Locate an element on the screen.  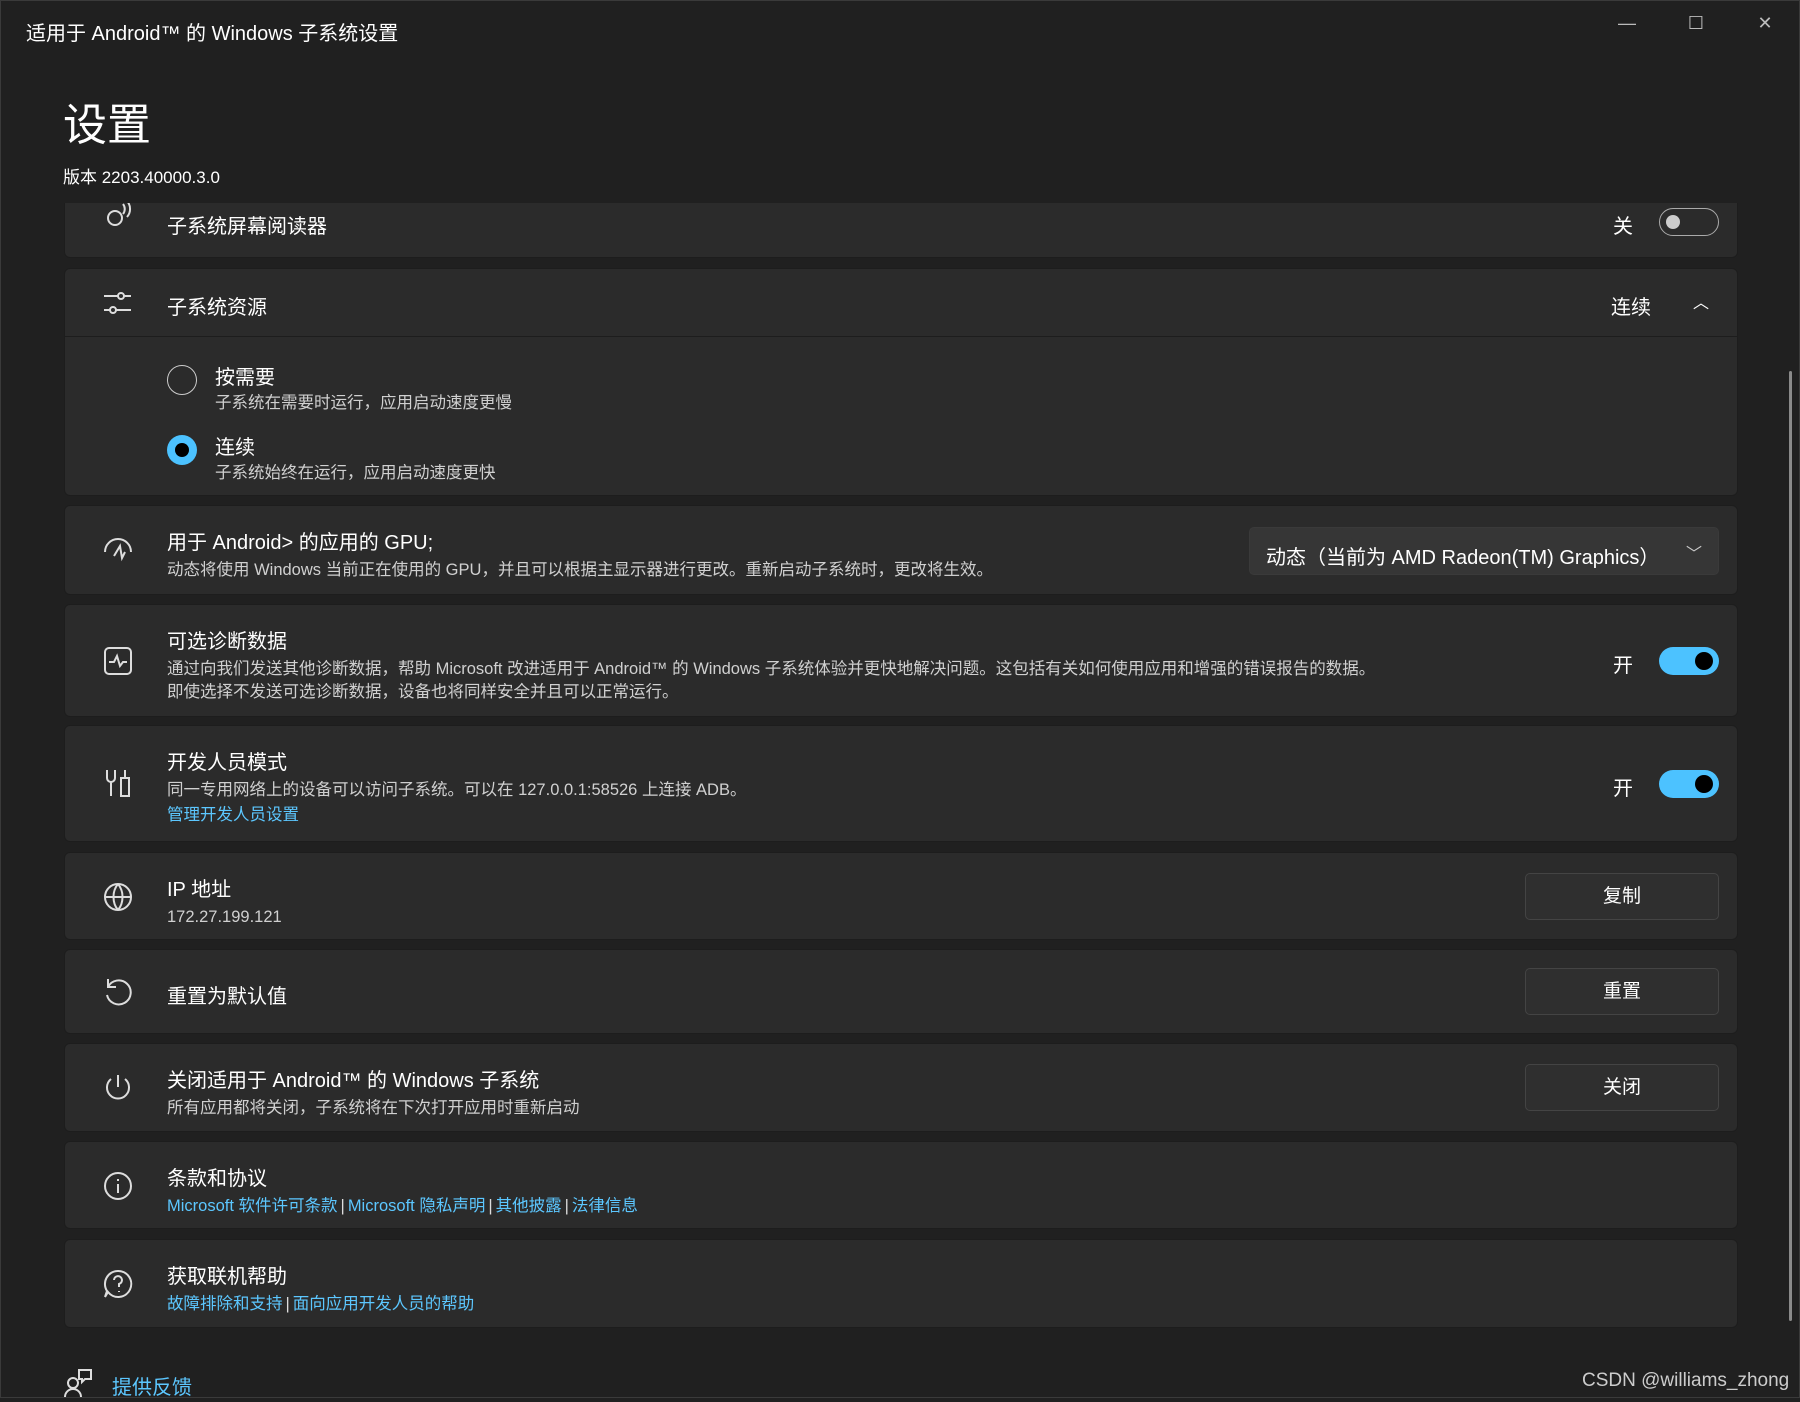
diagnostics-state: 开 is located at coordinates (1623, 666).